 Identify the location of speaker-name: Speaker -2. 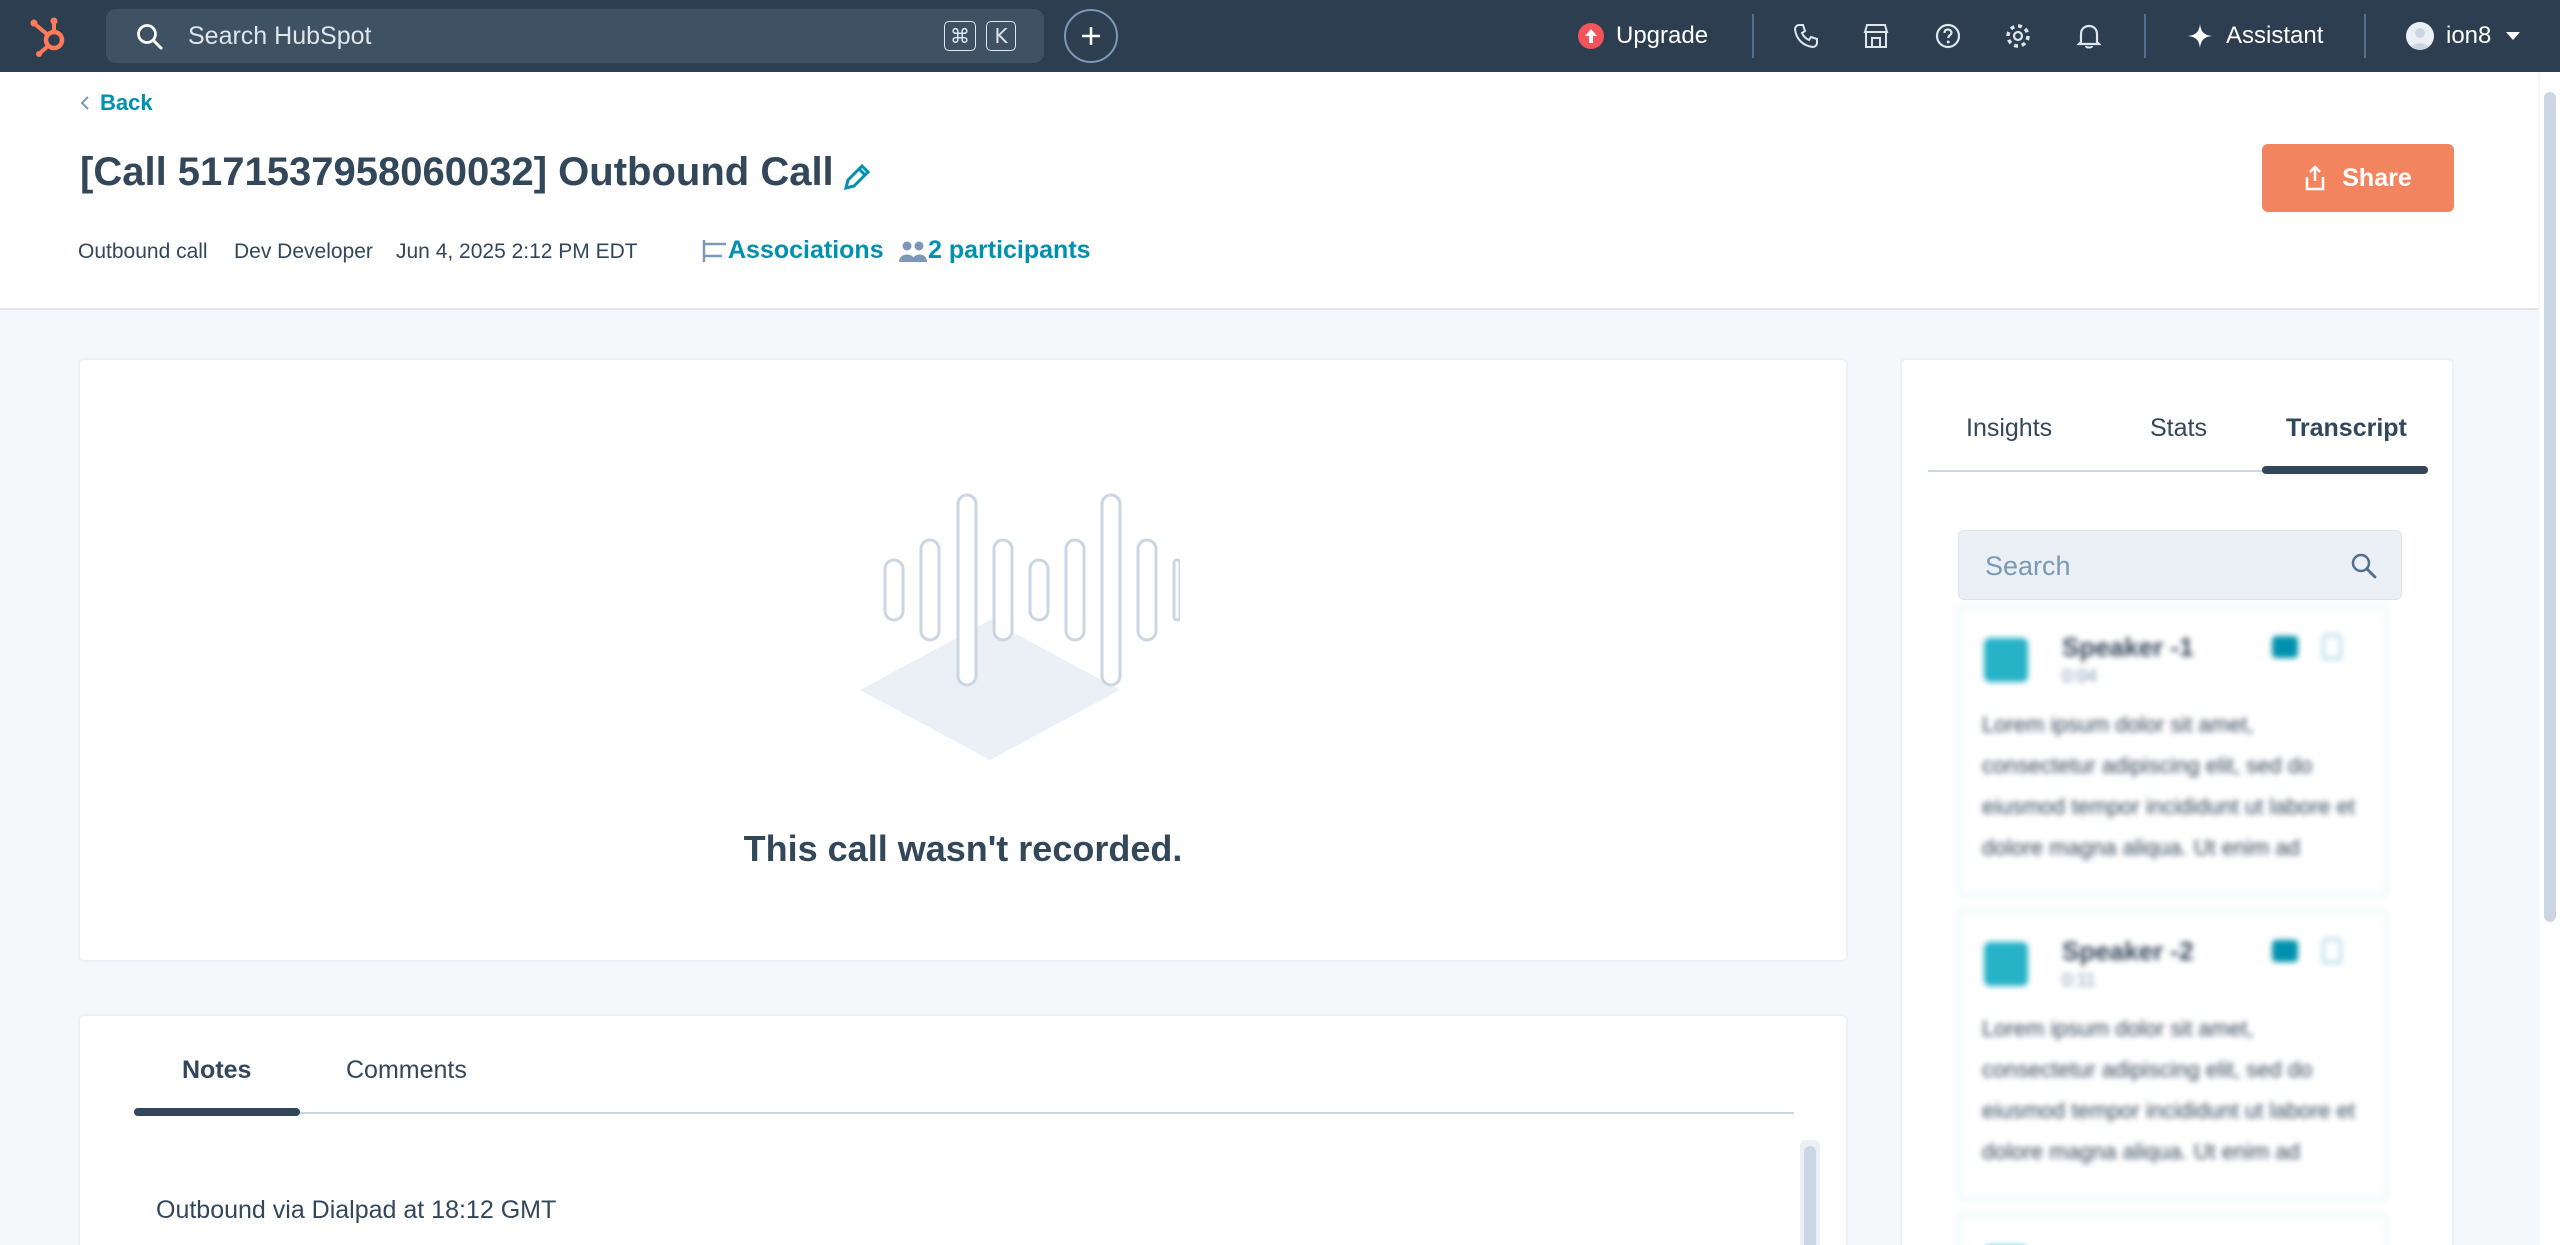
(2128, 951).